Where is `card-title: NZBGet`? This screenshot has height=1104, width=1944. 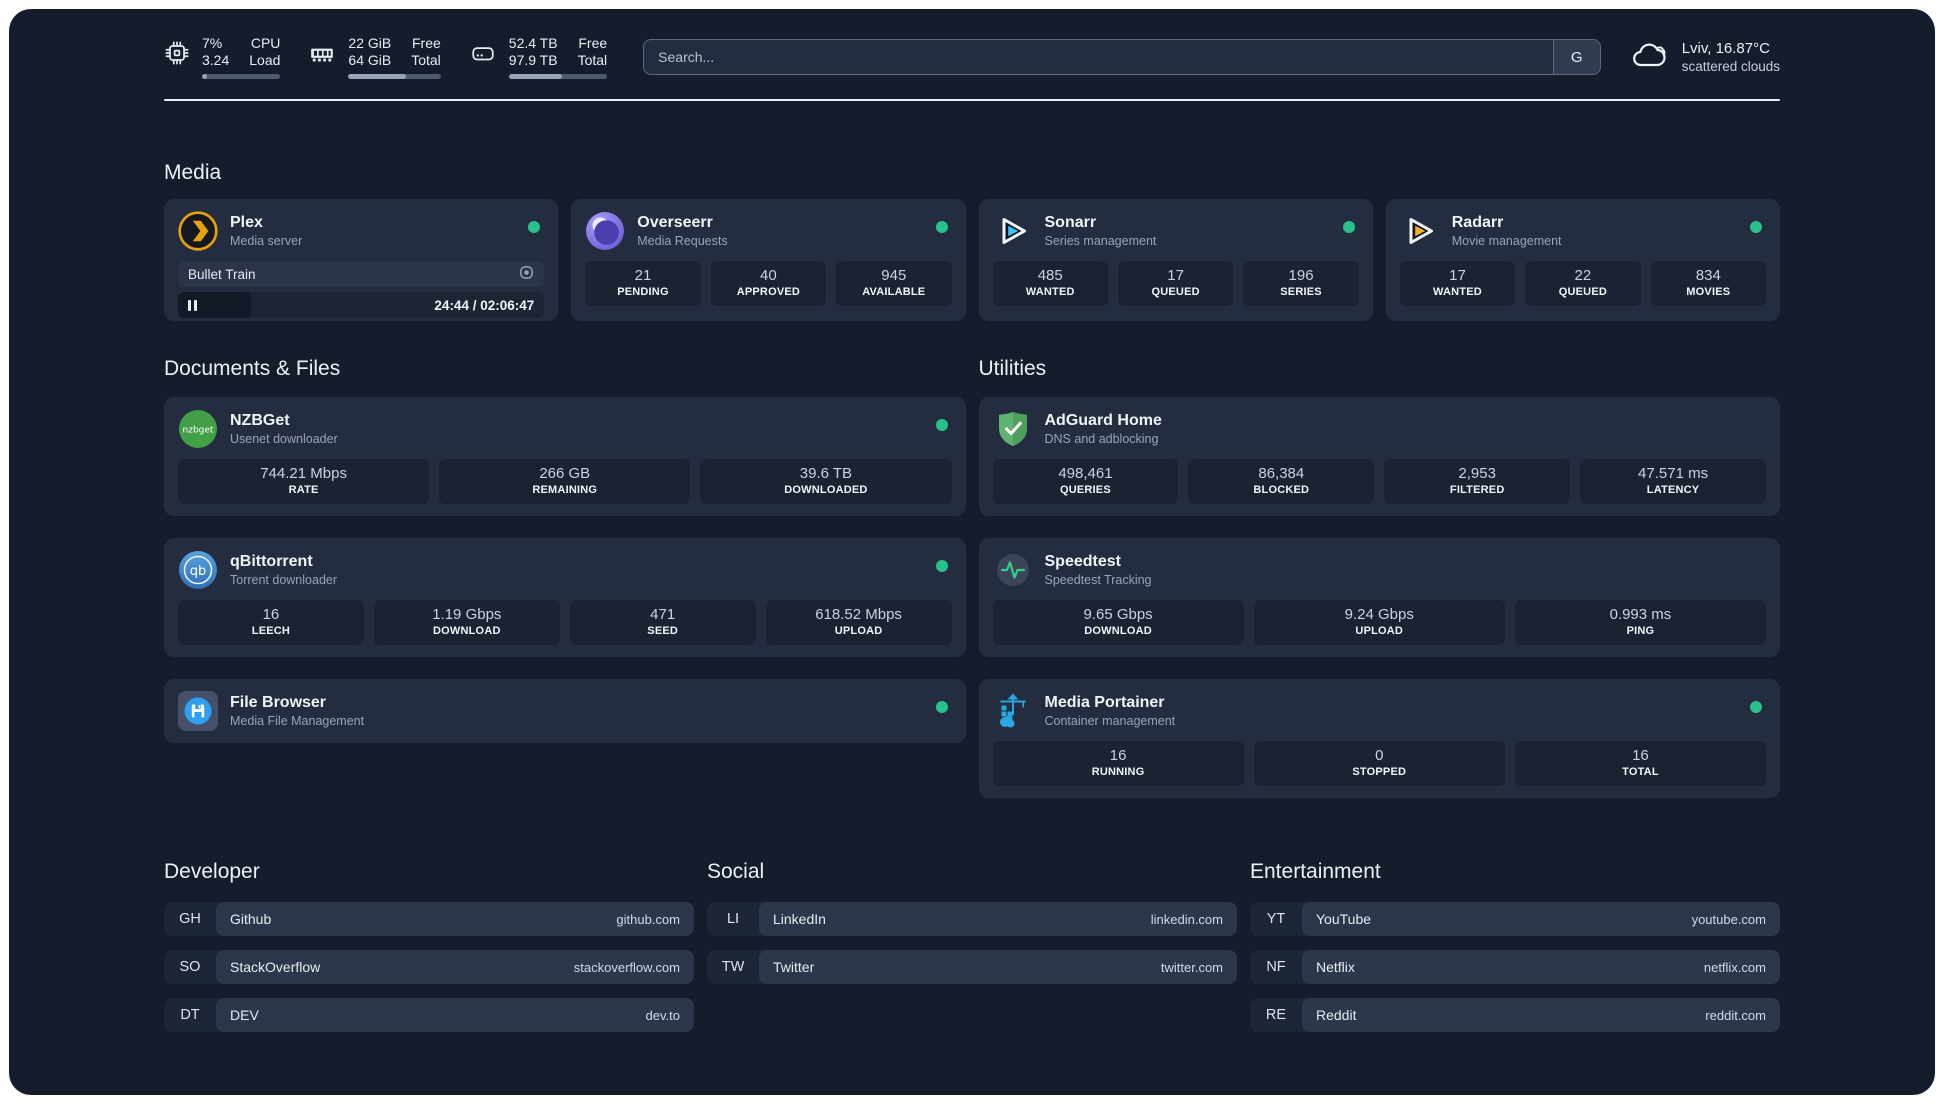
card-title: NZBGet is located at coordinates (260, 420).